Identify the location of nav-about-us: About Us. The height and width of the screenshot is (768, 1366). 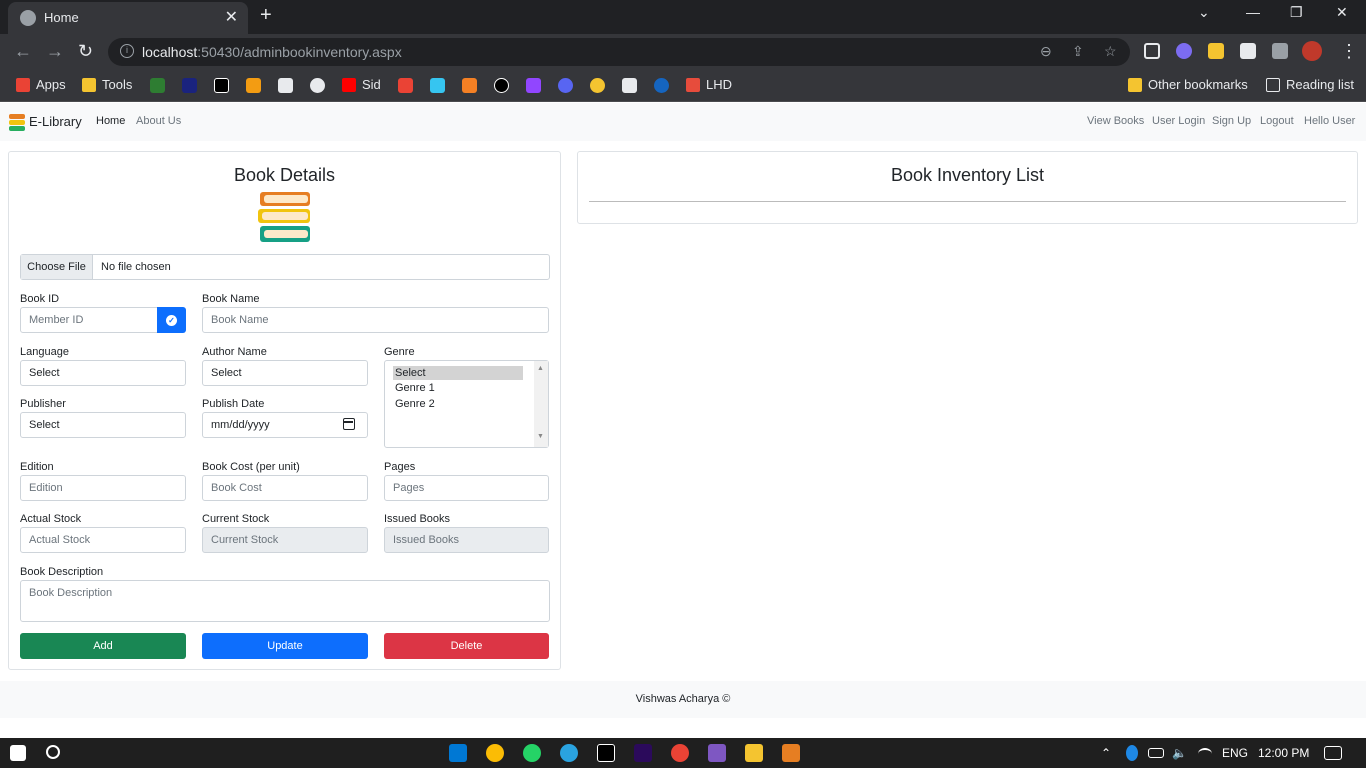
(158, 121).